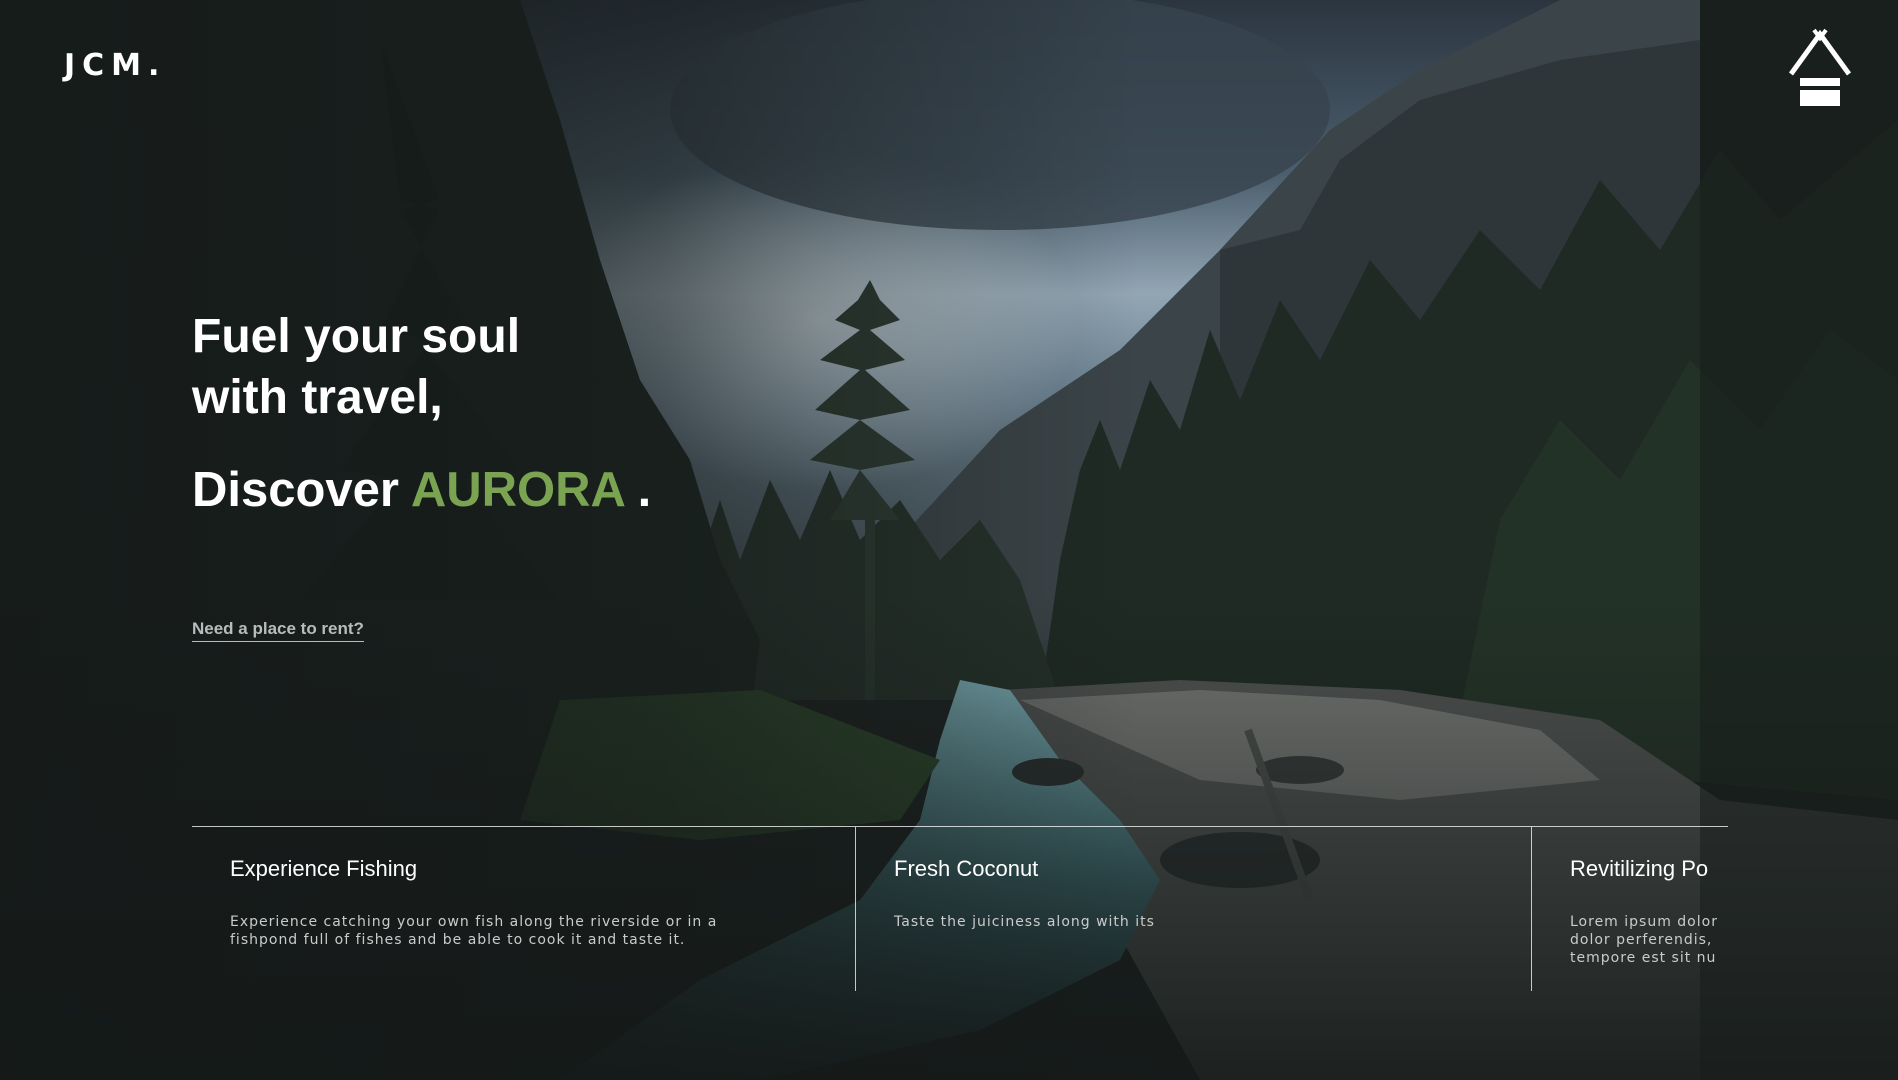 The image size is (1898, 1080). What do you see at coordinates (1820, 66) in the screenshot?
I see `cabin-icon` at bounding box center [1820, 66].